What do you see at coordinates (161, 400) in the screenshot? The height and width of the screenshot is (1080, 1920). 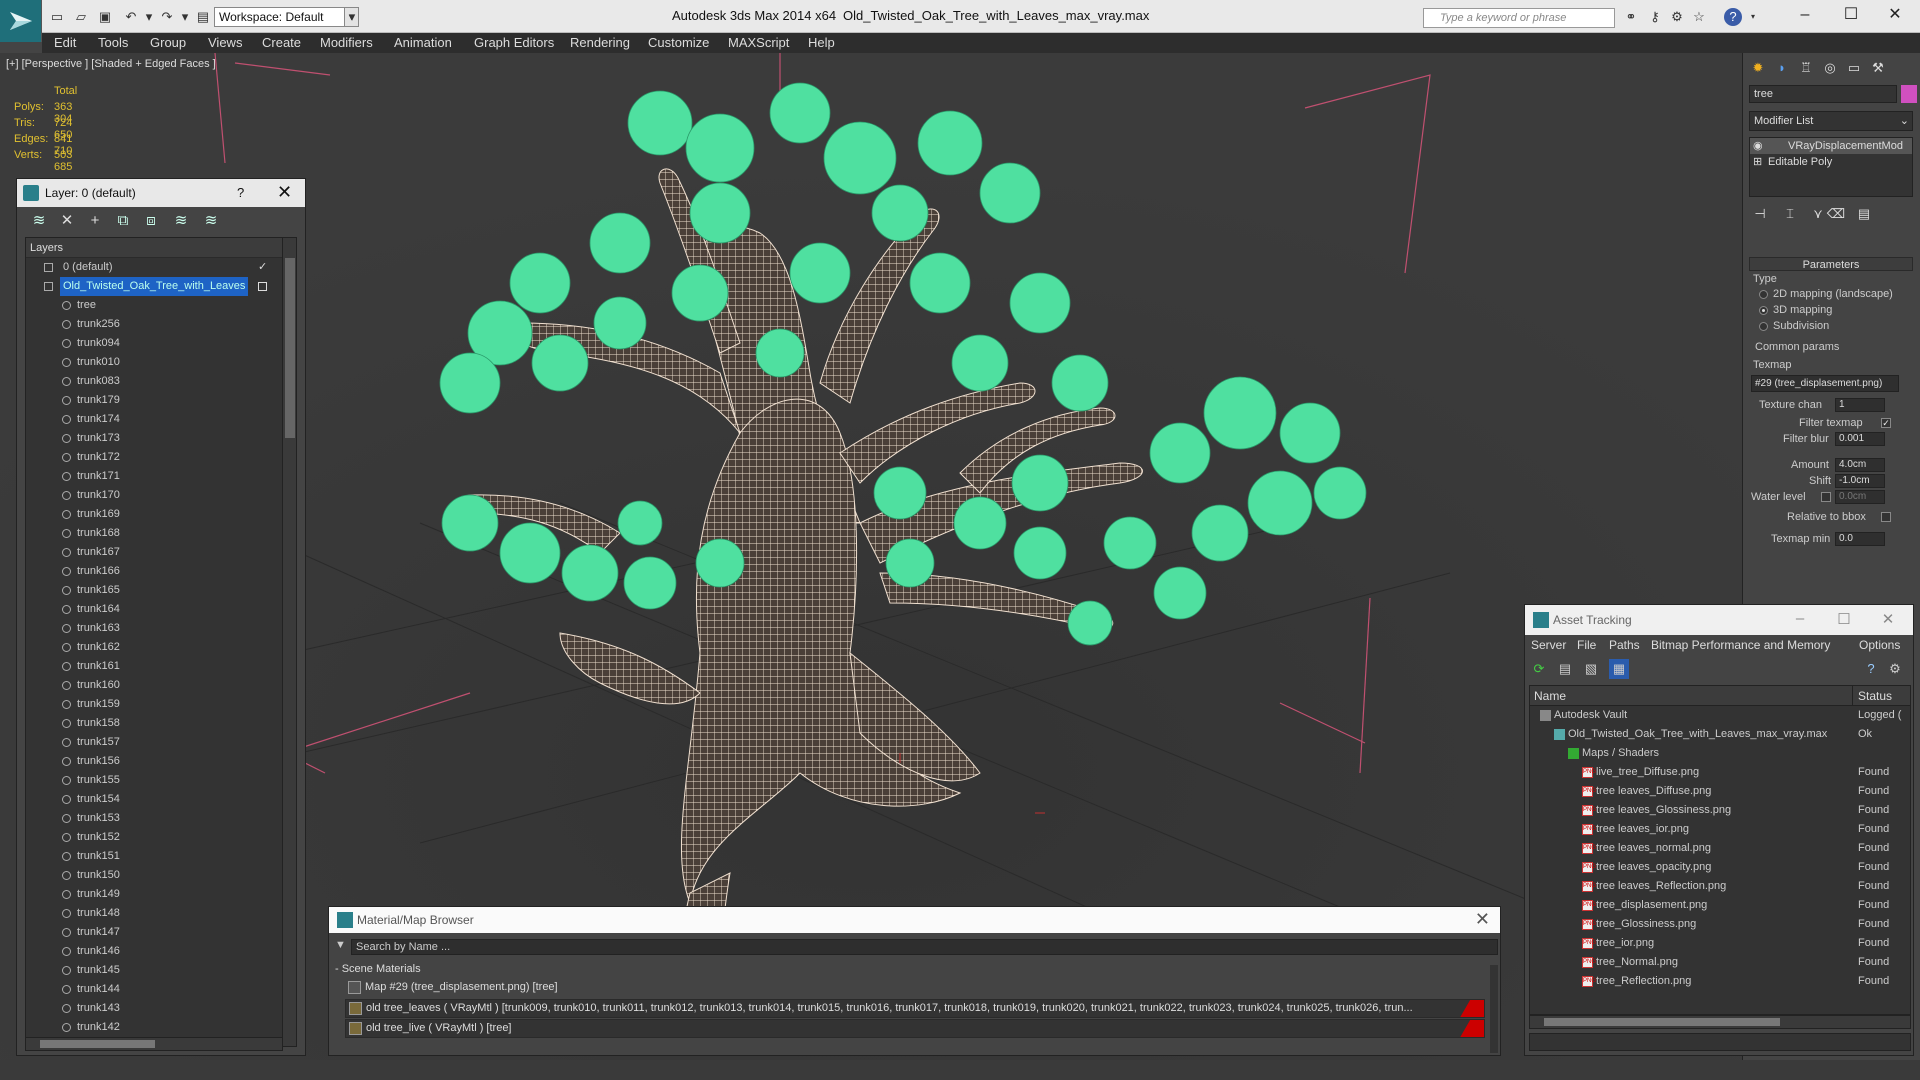 I see `layer-object-row: trunk179` at bounding box center [161, 400].